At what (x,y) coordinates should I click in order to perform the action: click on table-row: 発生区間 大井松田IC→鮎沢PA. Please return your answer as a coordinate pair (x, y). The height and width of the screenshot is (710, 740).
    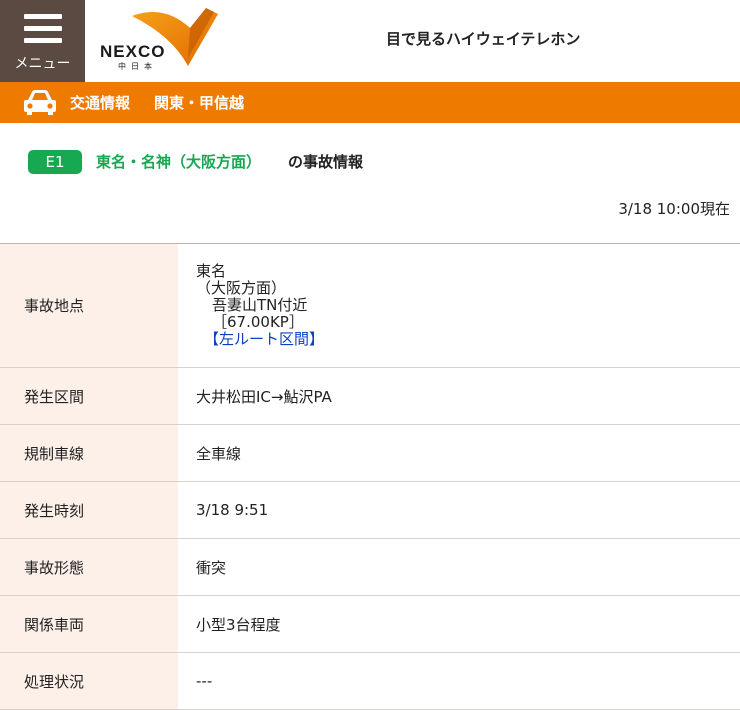
    Looking at the image, I should click on (370, 396).